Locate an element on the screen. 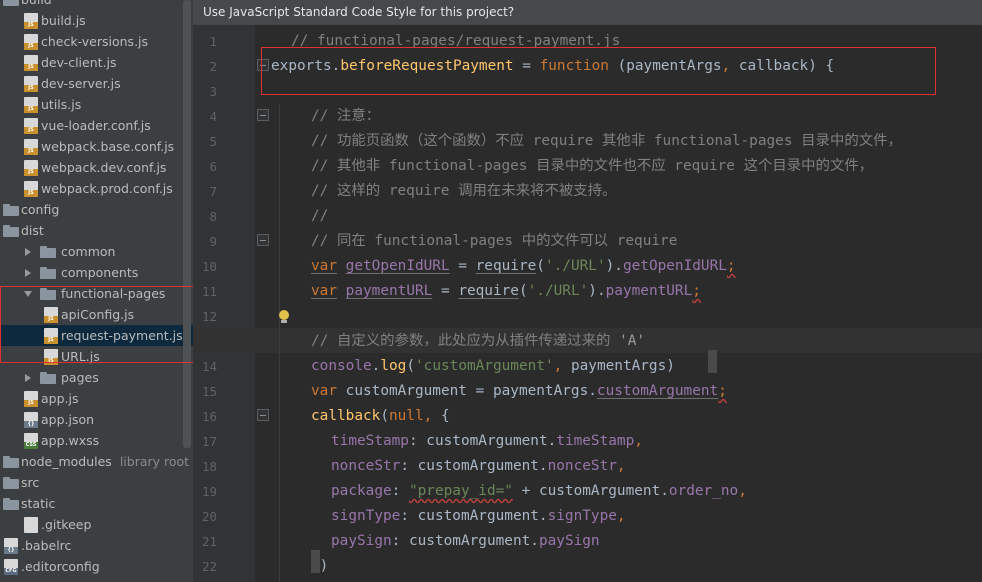 The width and height of the screenshot is (982, 582). css-file-icon: CSS is located at coordinates (31, 441).